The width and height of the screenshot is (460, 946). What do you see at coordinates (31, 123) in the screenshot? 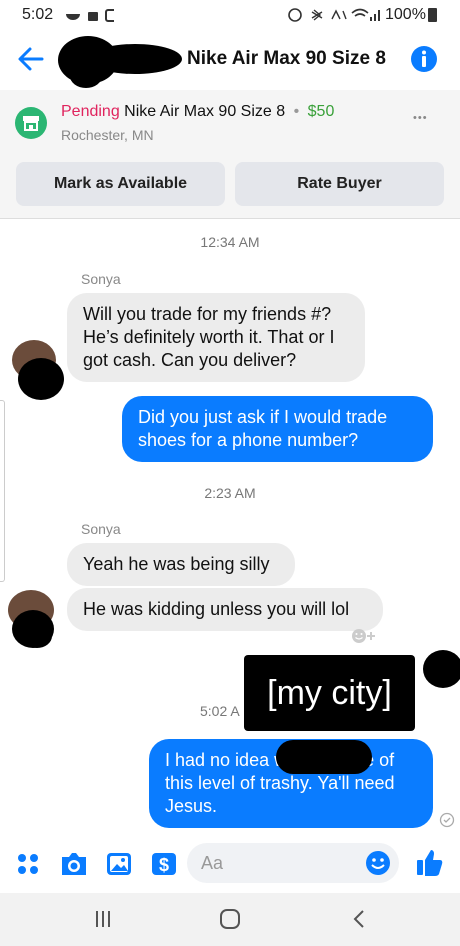
I see `marketplace-shop-icon` at bounding box center [31, 123].